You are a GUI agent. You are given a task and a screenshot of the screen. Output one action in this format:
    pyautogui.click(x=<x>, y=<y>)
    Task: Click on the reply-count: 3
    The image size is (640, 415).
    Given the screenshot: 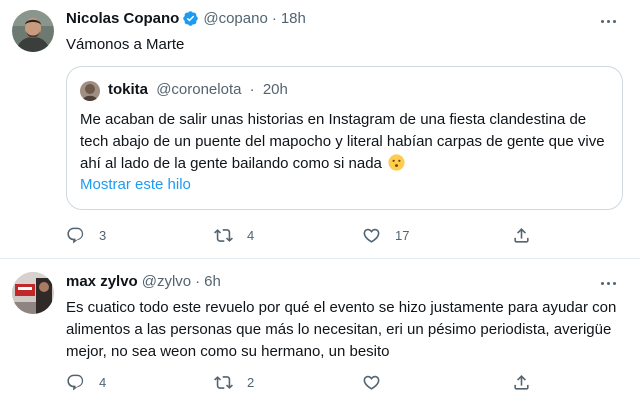 What is the action you would take?
    pyautogui.click(x=103, y=235)
    